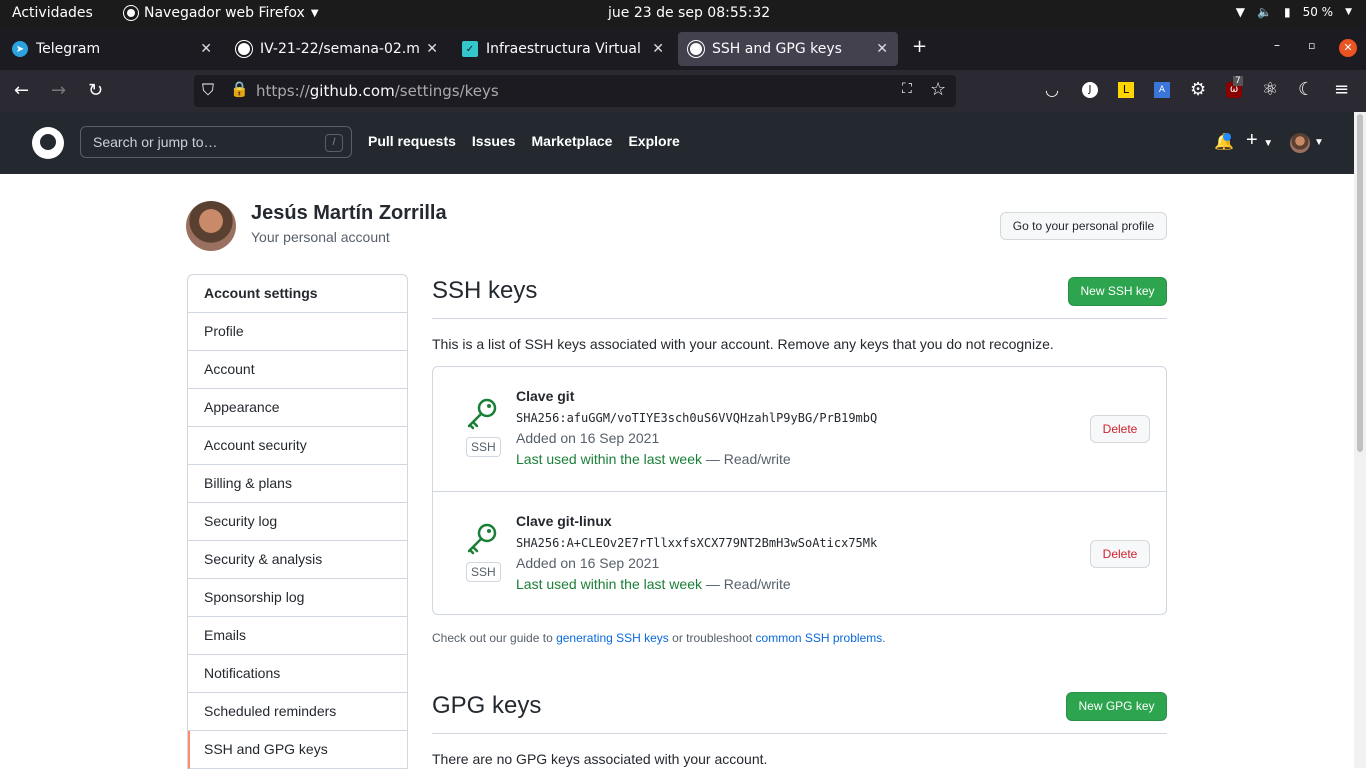 This screenshot has width=1366, height=769. Describe the element at coordinates (1116, 706) in the screenshot. I see `new-gpg-key-button: New GPG key` at that location.